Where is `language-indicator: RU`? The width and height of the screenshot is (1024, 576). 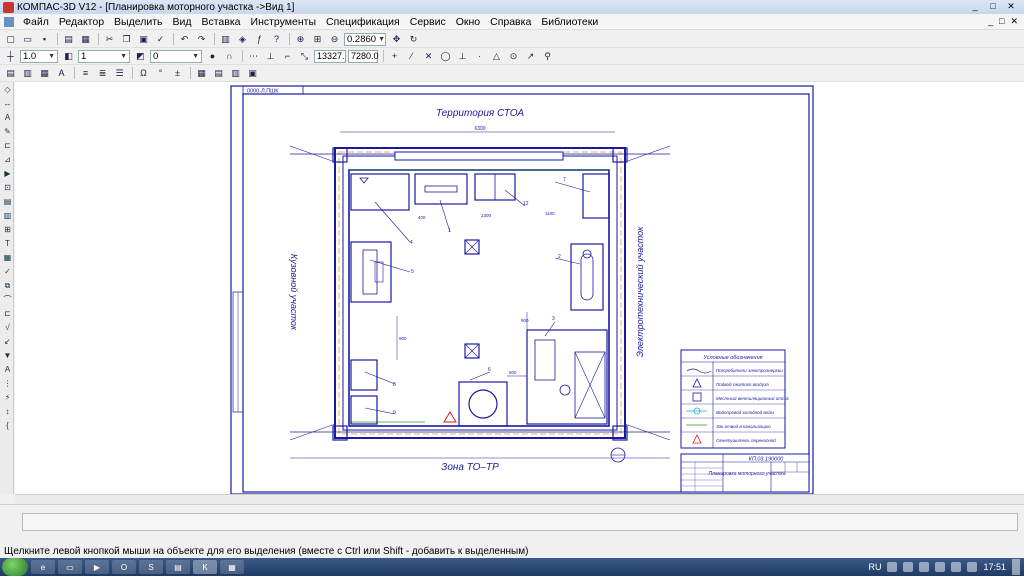 language-indicator: RU is located at coordinates (874, 567).